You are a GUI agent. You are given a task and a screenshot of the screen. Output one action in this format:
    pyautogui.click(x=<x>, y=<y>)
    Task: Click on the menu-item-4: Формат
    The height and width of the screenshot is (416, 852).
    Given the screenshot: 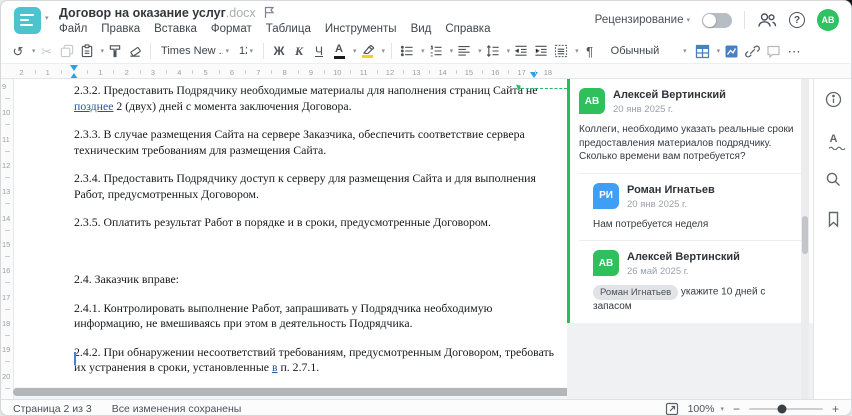 What is the action you would take?
    pyautogui.click(x=231, y=29)
    